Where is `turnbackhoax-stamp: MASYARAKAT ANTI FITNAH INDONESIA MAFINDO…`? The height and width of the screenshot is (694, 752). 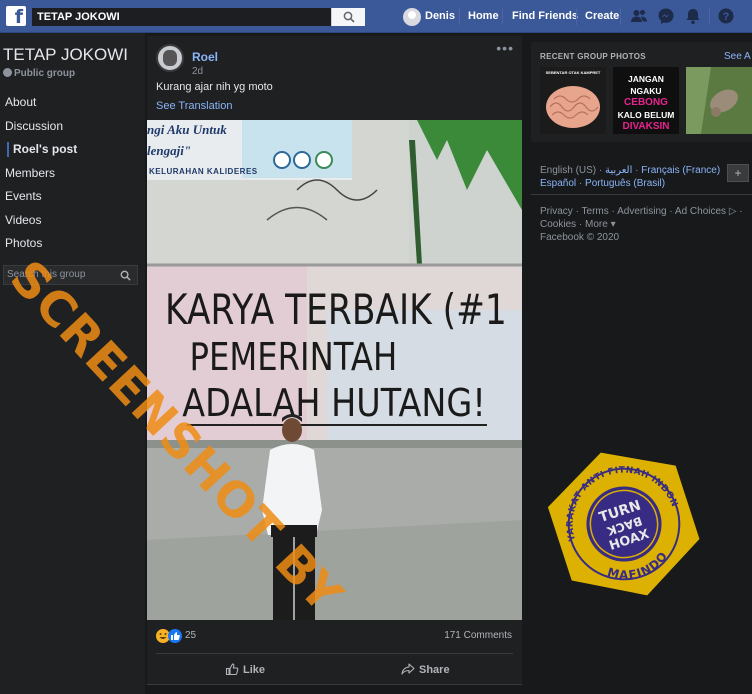 turnbackhoax-stamp: MASYARAKAT ANTI FITNAH INDONESIA MAFINDO… is located at coordinates (622, 520).